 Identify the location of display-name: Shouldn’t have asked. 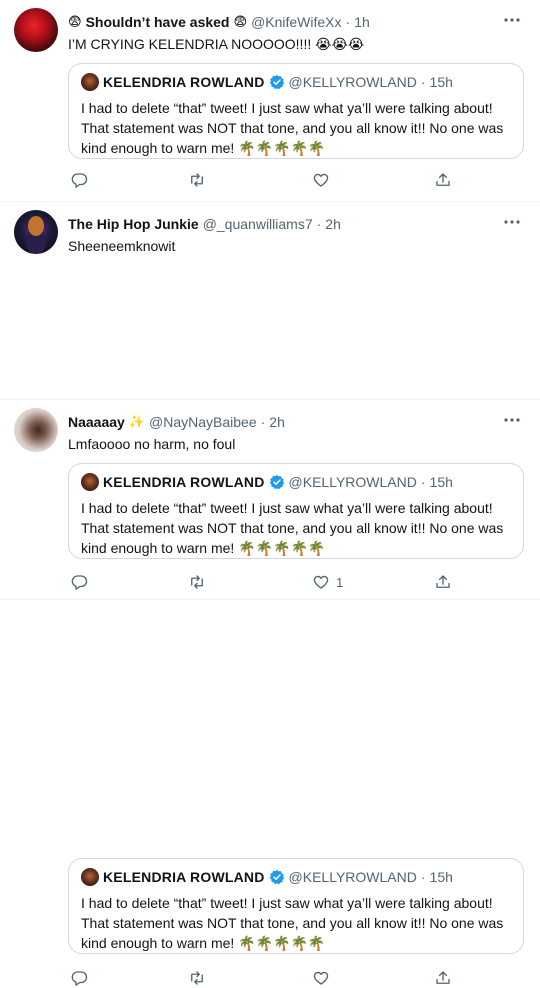
(158, 22).